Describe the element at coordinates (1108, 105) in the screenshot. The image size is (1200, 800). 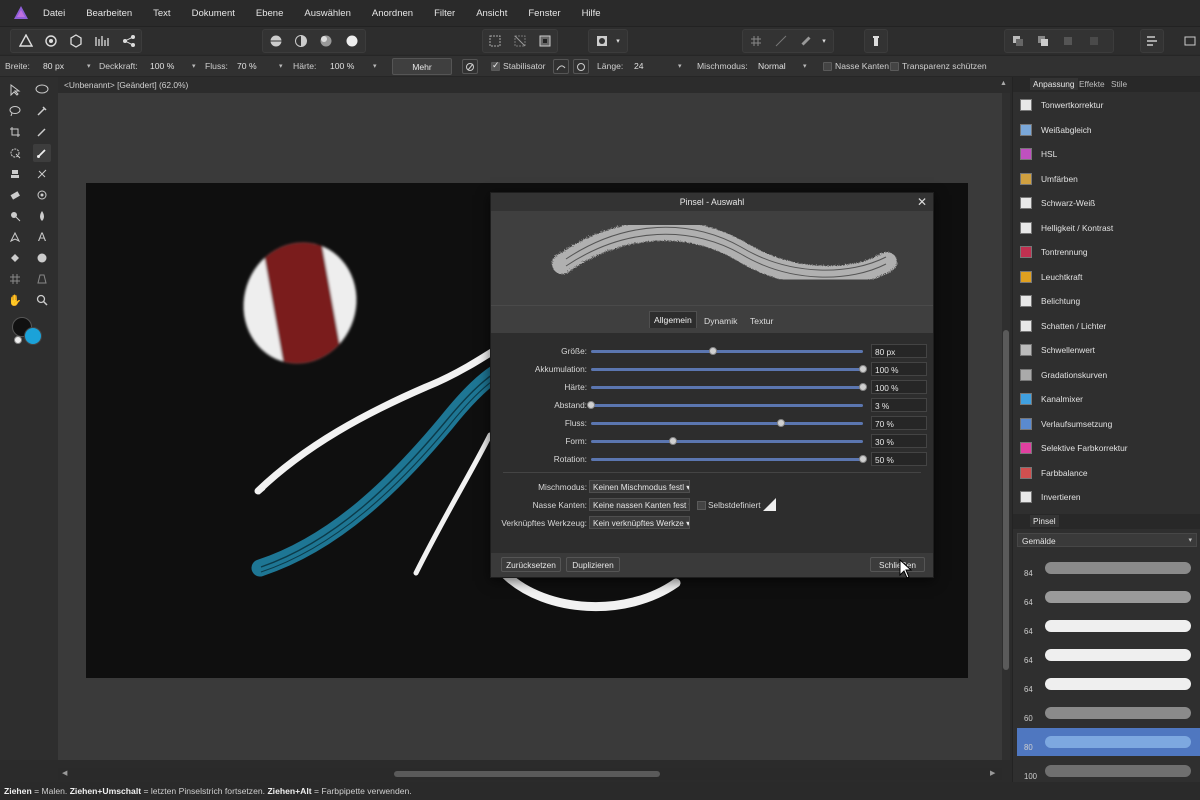
I see `adjustment-item: Tonwertkorrektur` at that location.